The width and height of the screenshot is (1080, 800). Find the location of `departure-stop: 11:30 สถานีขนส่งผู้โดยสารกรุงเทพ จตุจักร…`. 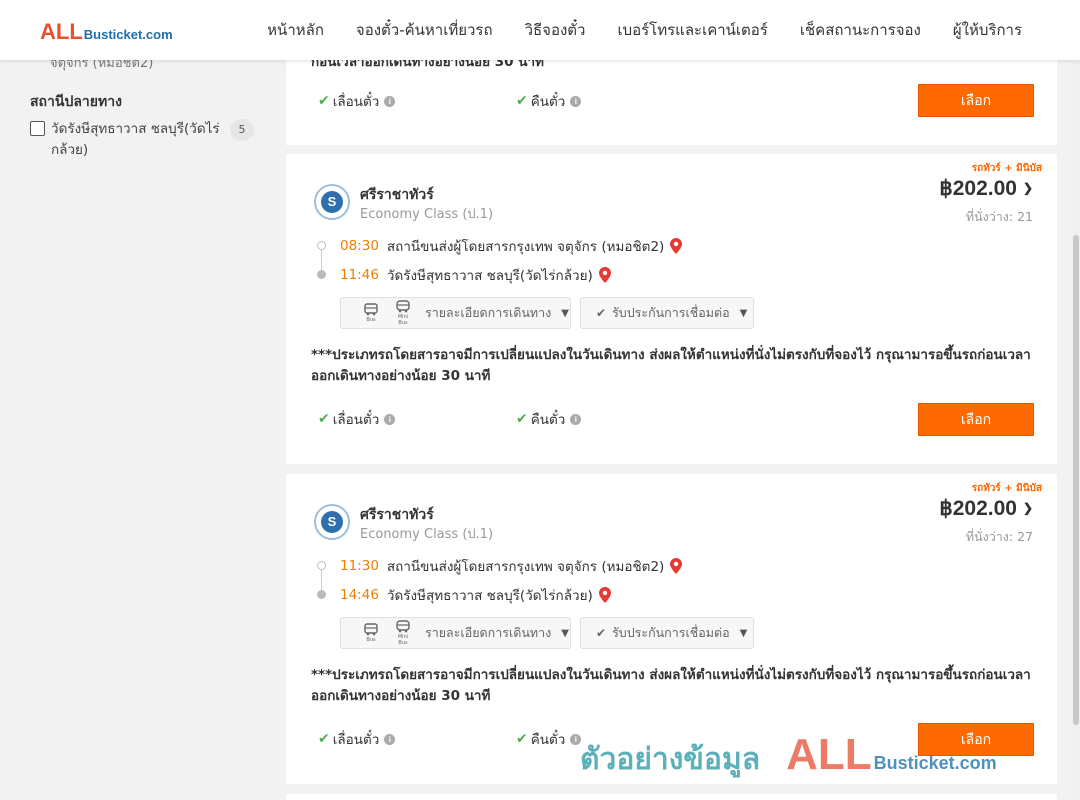

departure-stop: 11:30 สถานีขนส่งผู้โดยสารกรุงเทพ จตุจักร… is located at coordinates (511, 566).